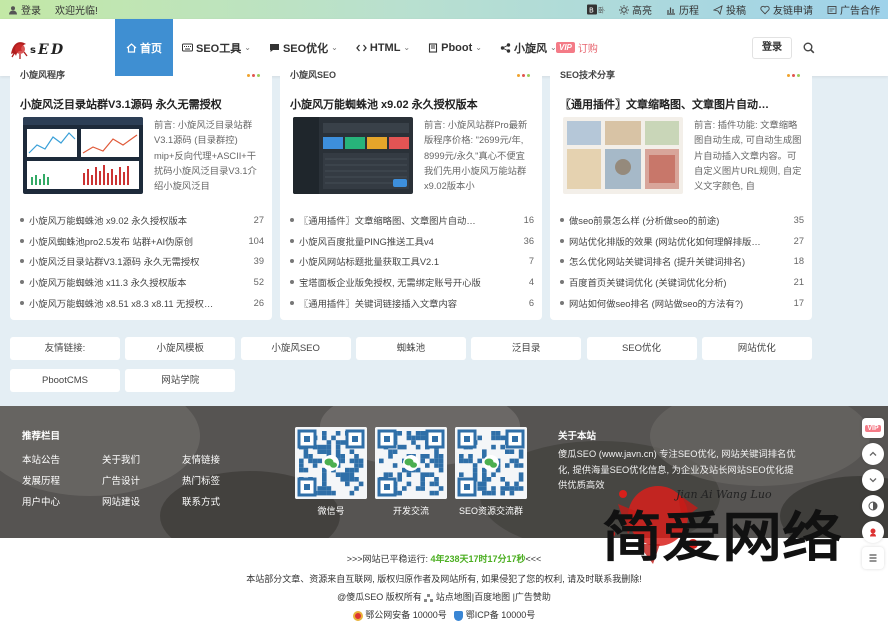  What do you see at coordinates (526, 348) in the screenshot?
I see `friend-link: 泛目录` at bounding box center [526, 348].